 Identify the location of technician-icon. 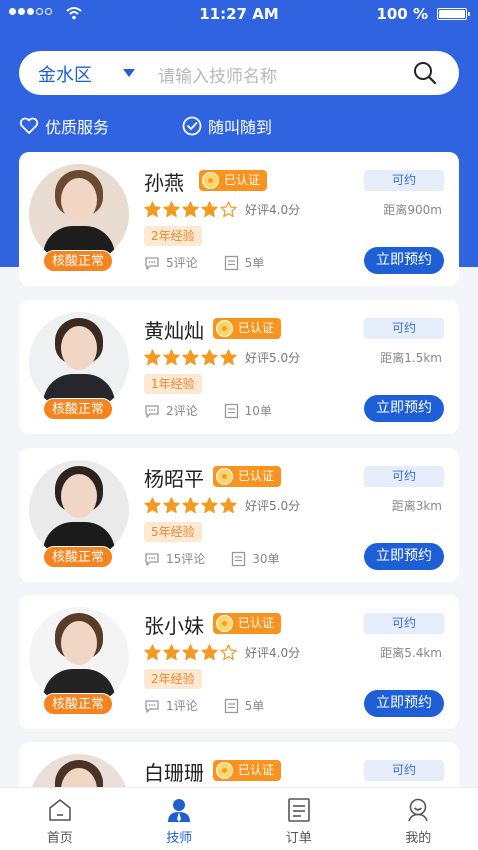
(179, 810).